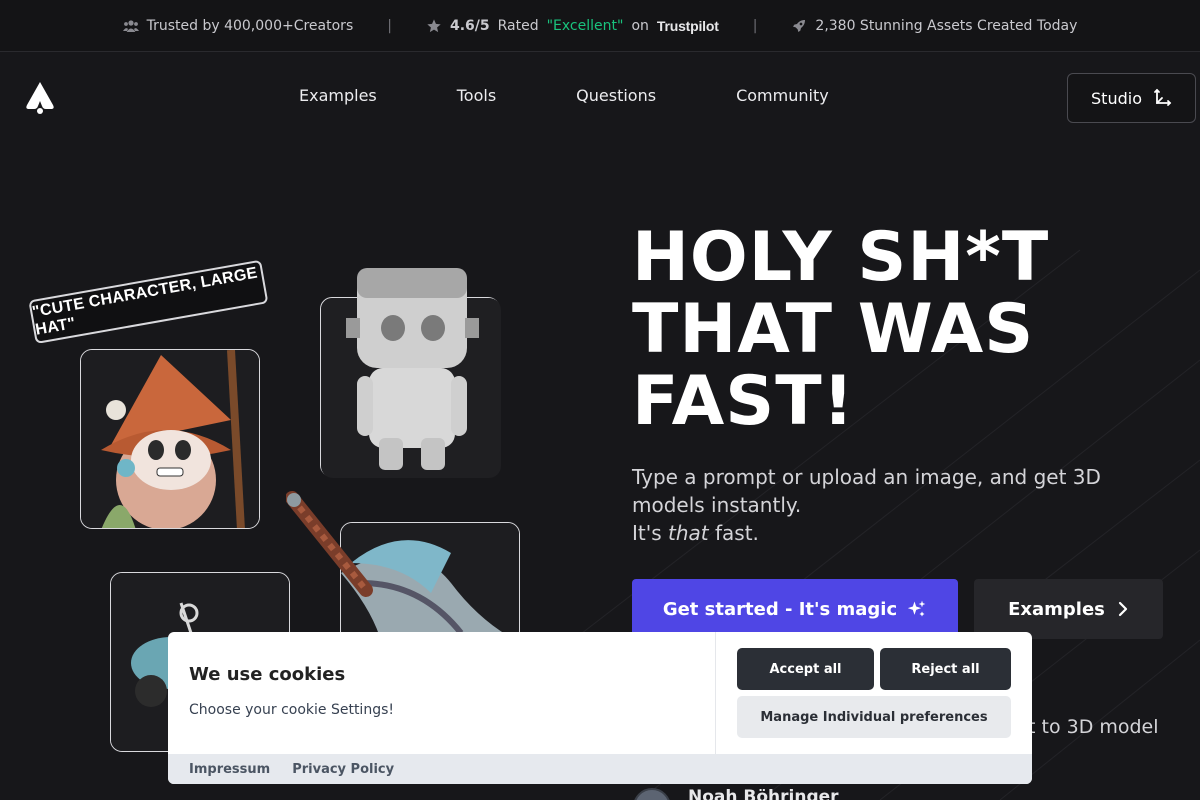 This screenshot has height=800, width=1200. I want to click on brand-logo, so click(40, 98).